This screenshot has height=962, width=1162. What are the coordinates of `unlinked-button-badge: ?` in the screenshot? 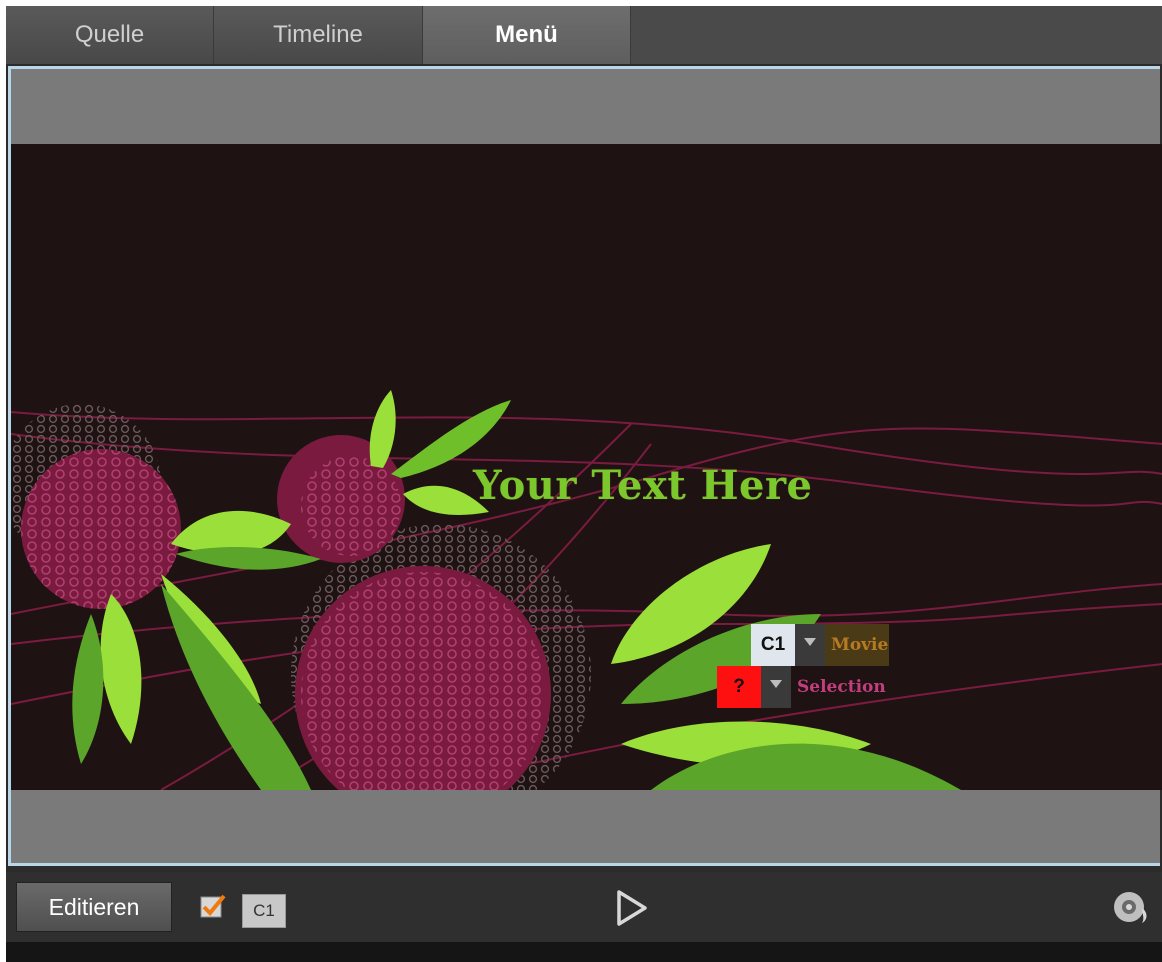 It's located at (739, 687).